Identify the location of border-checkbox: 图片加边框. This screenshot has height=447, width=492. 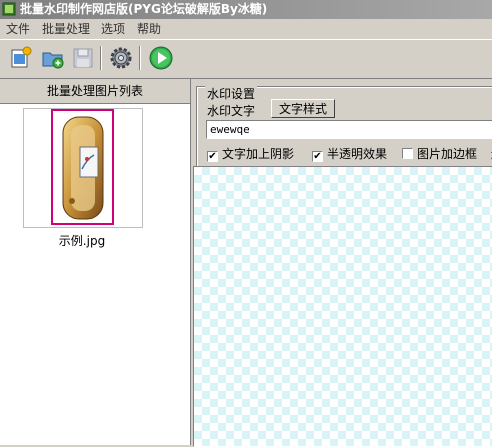
(439, 154).